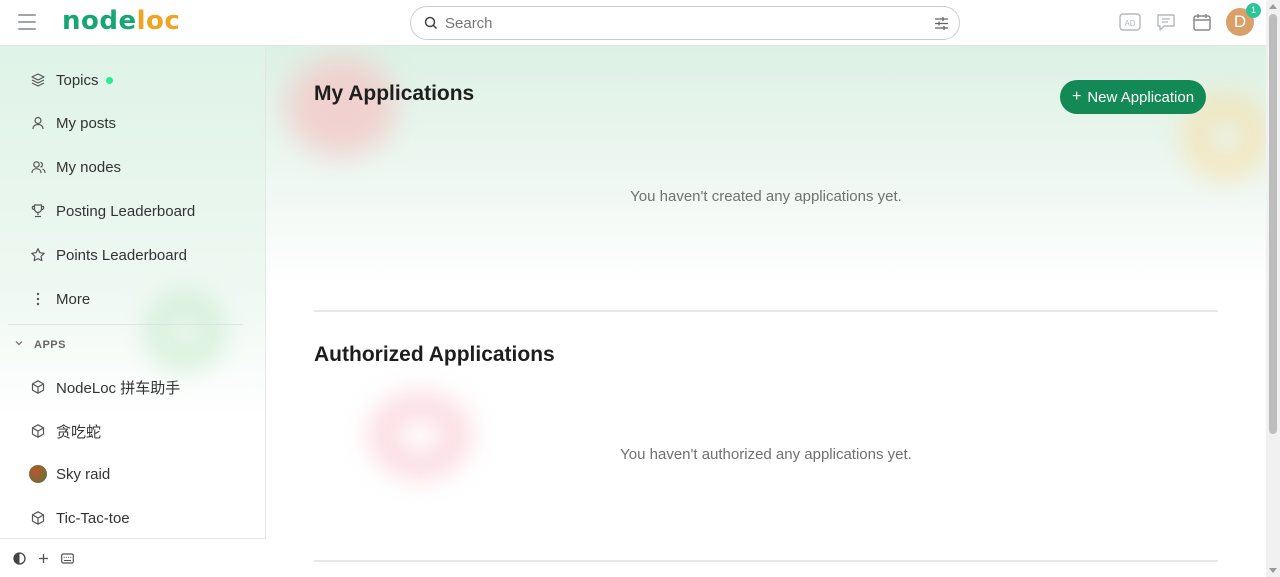 The width and height of the screenshot is (1280, 577). I want to click on star-icon, so click(38, 255).